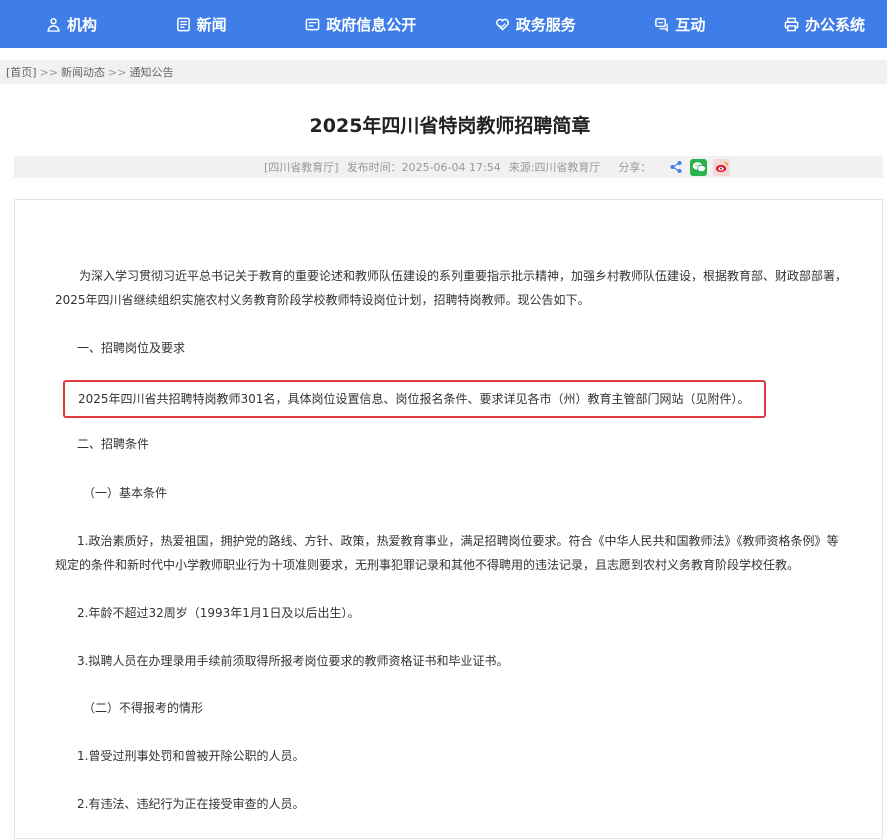 The width and height of the screenshot is (887, 839). I want to click on nav-item-office-system: 办公系统, so click(824, 24).